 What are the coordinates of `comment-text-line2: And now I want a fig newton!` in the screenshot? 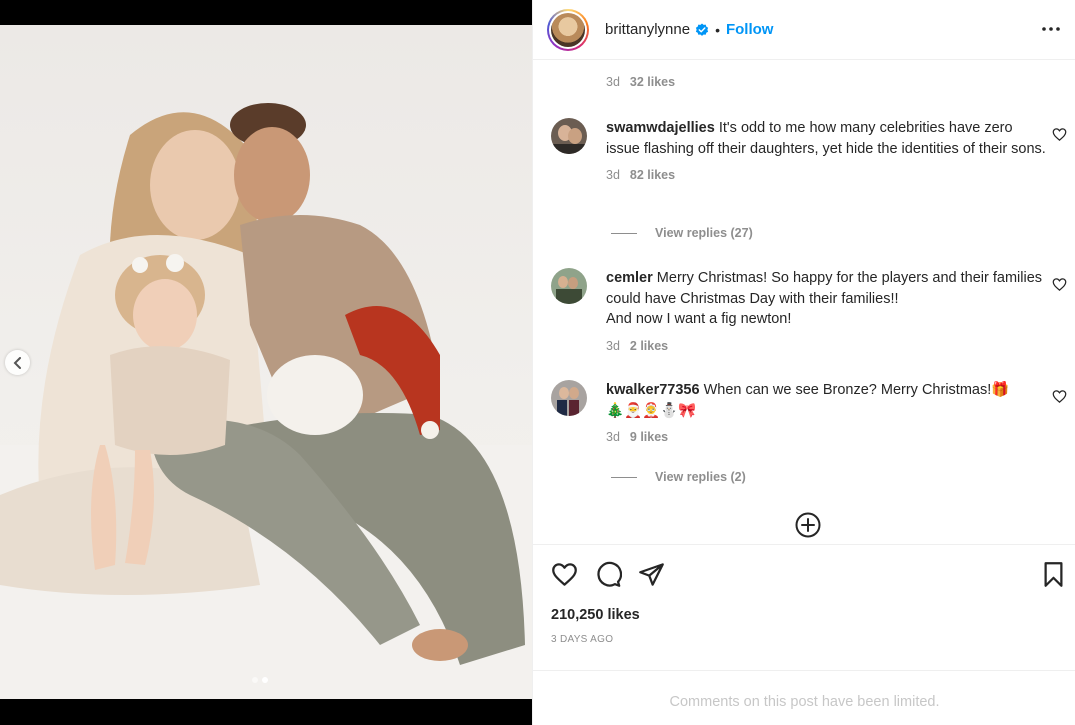 It's located at (699, 319).